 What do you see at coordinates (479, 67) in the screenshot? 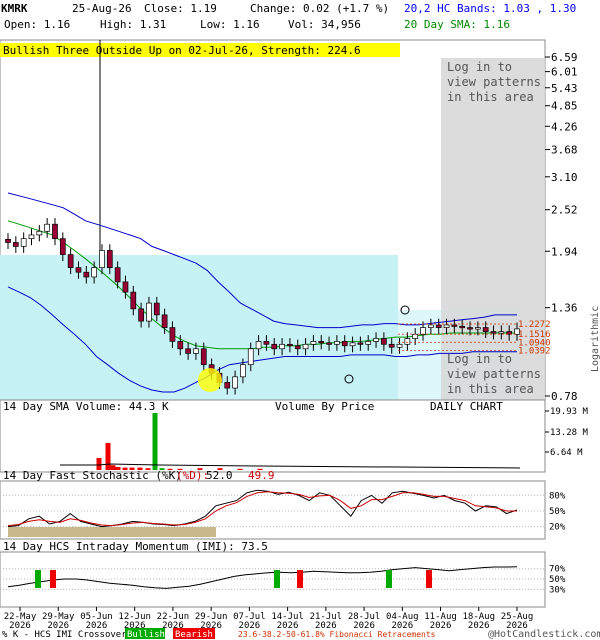
I see `login-line-1: Log in to` at bounding box center [479, 67].